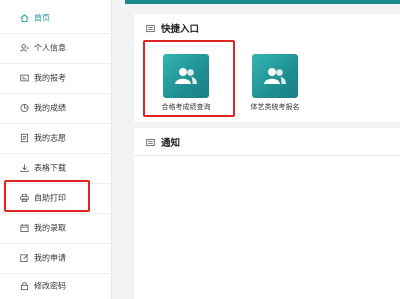 The width and height of the screenshot is (400, 299). Describe the element at coordinates (189, 78) in the screenshot. I see `highlight-box-score-query` at that location.